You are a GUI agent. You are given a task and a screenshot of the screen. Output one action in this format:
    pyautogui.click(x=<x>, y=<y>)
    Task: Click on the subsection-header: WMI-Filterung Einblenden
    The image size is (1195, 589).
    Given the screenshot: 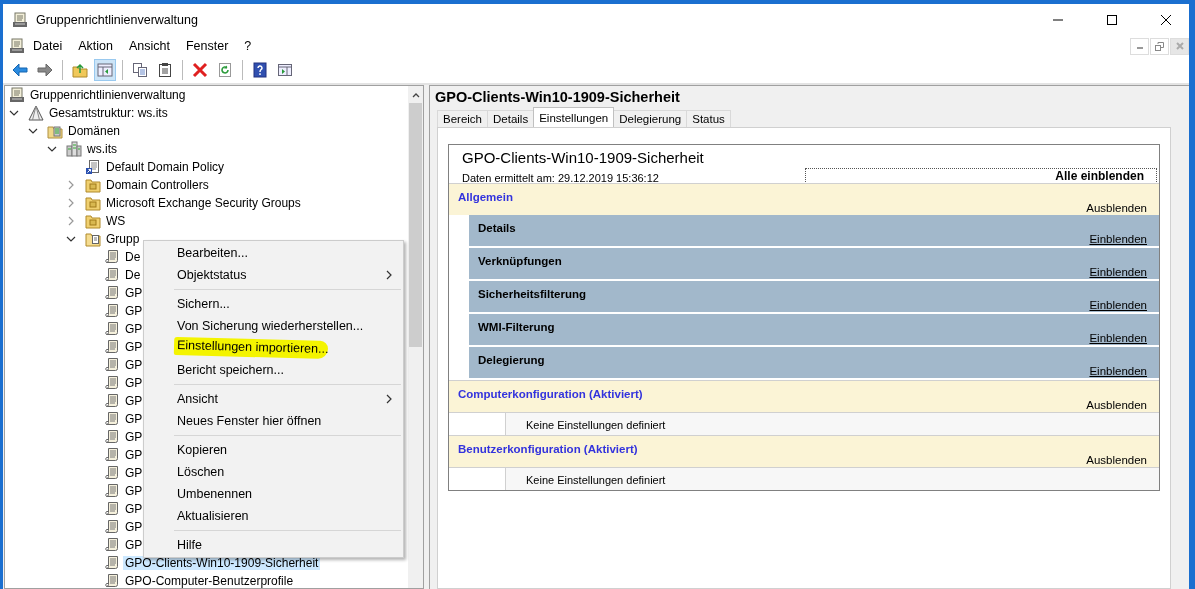 What is the action you would take?
    pyautogui.click(x=814, y=329)
    